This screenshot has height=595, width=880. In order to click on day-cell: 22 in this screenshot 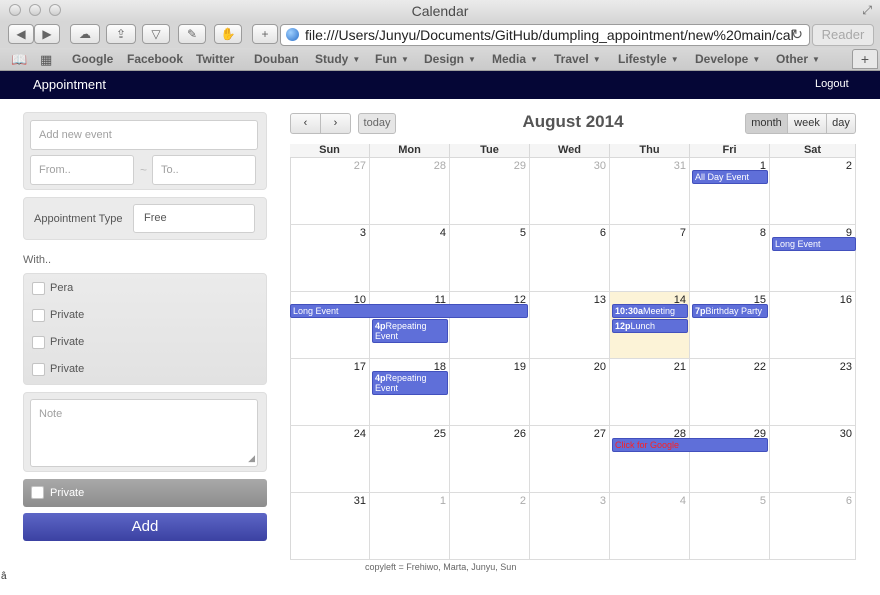, I will do `click(730, 392)`.